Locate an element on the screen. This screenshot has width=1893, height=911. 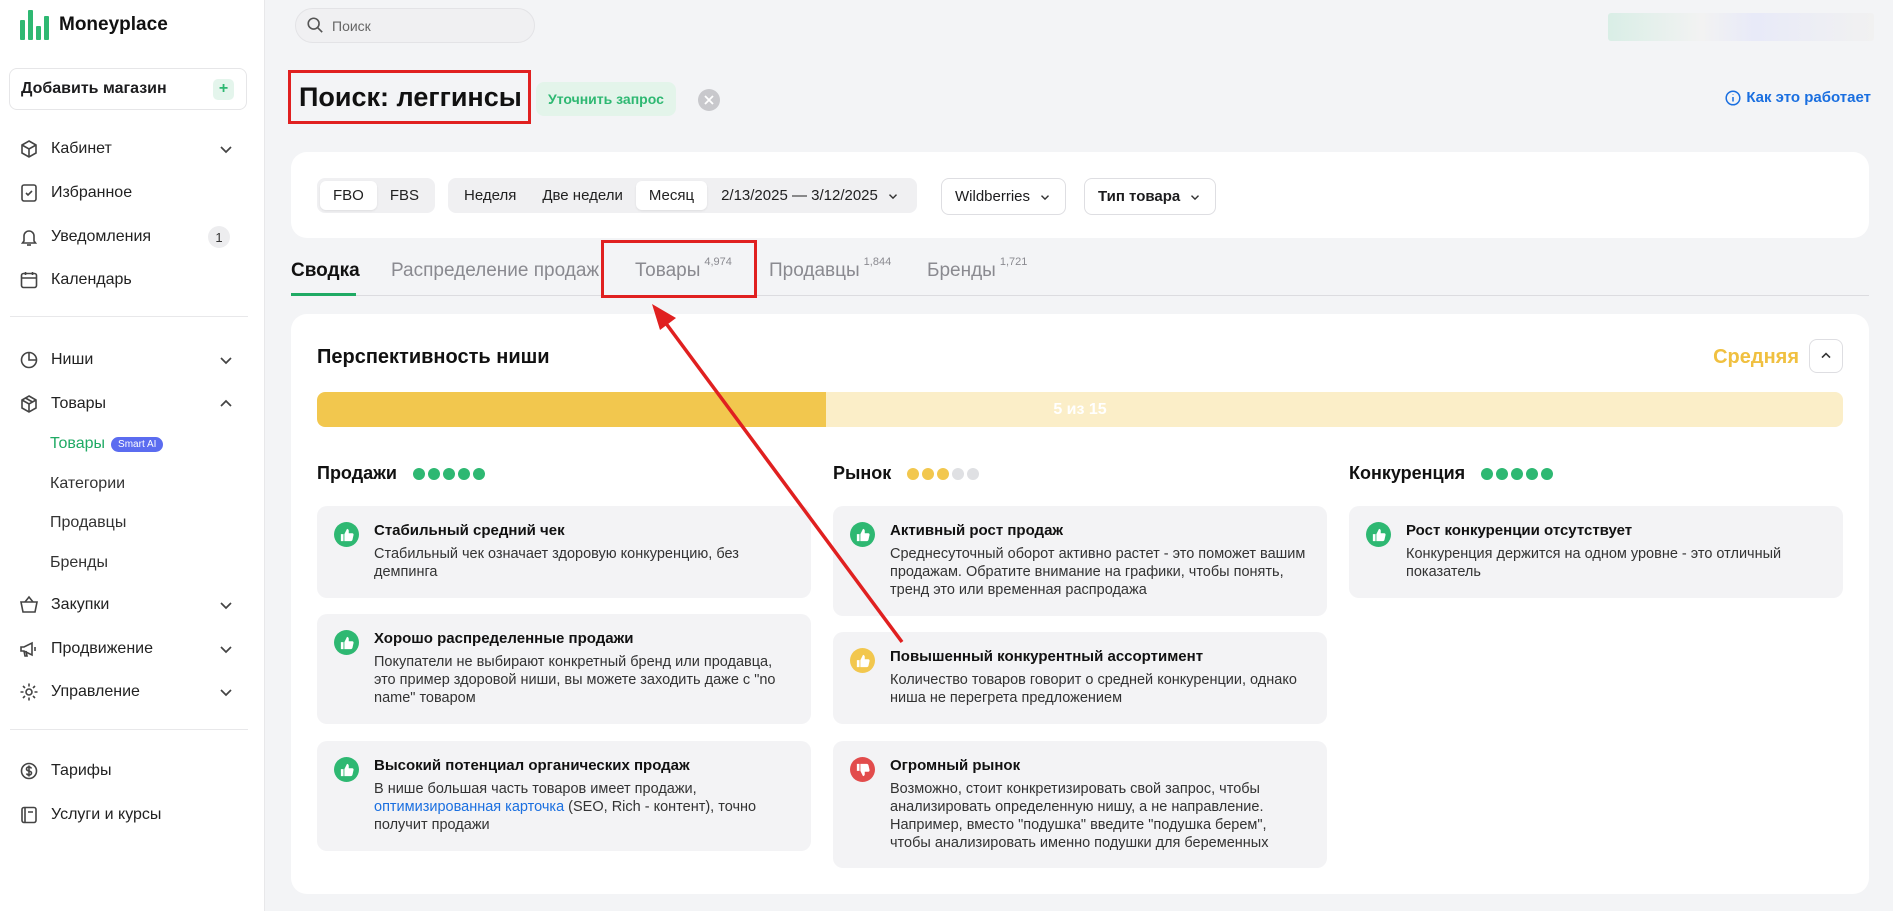
product-type-label: Тип товара is located at coordinates (1139, 196).